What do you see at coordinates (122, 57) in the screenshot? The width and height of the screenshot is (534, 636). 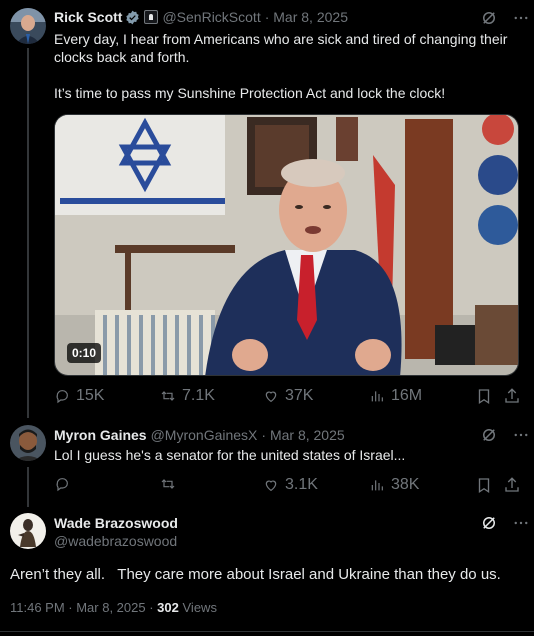 I see `tweet-text-line: clocks back and forth.` at bounding box center [122, 57].